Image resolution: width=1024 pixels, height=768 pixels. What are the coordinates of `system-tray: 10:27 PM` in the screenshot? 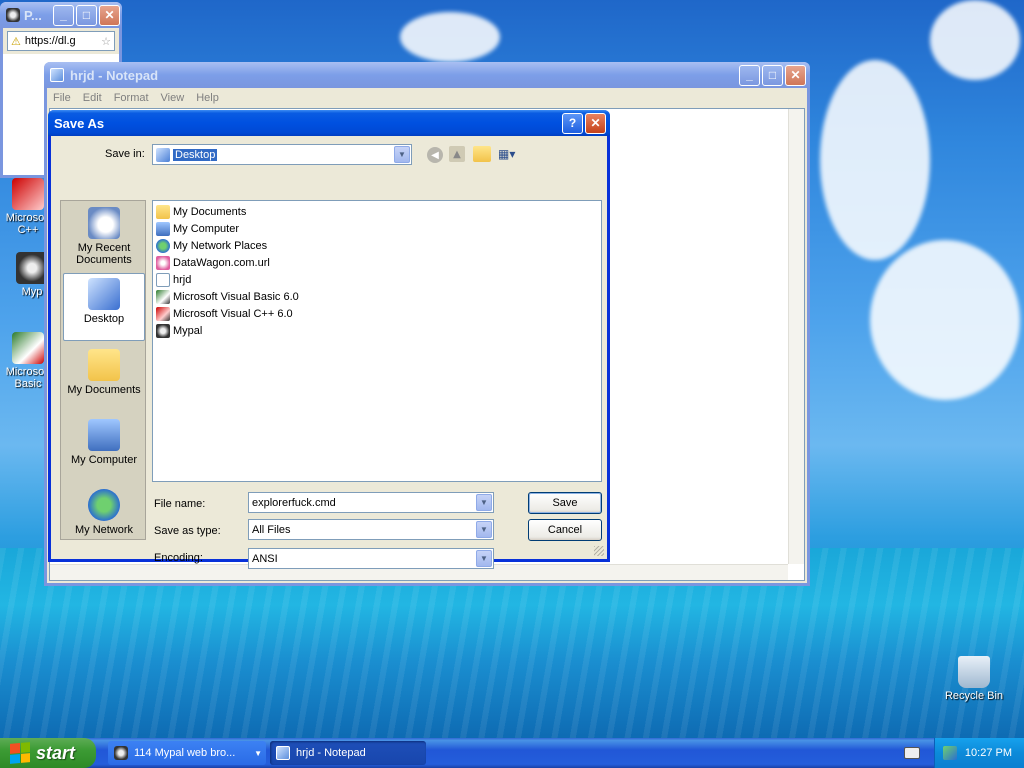 It's located at (979, 753).